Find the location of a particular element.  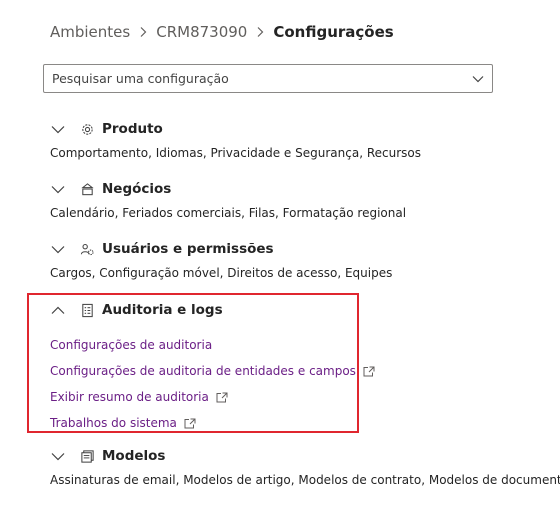

breadcrumb-ambientes: Ambientes is located at coordinates (90, 32).